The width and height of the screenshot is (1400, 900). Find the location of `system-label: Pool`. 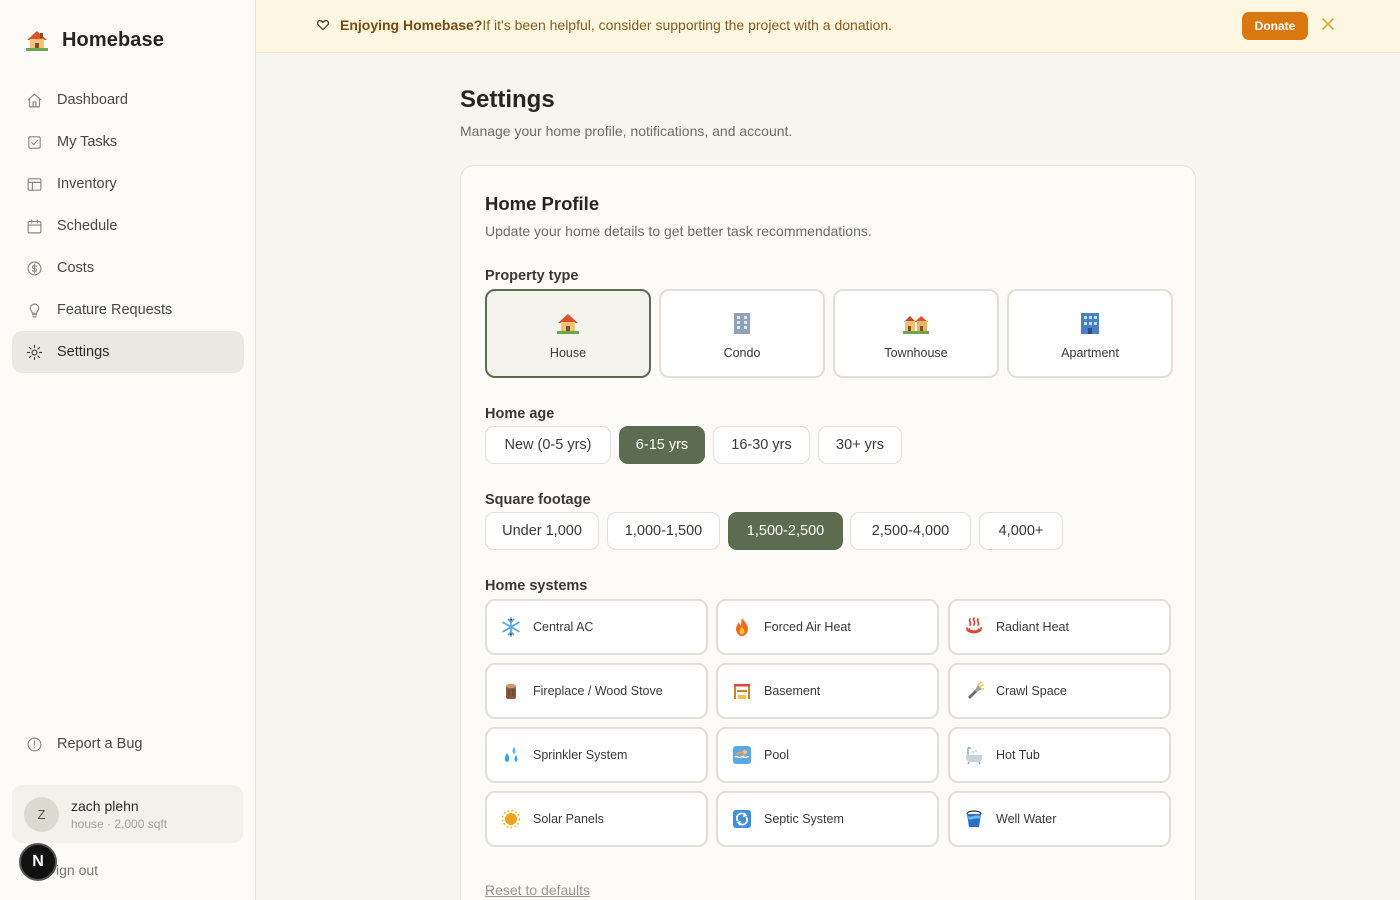

system-label: Pool is located at coordinates (777, 755).